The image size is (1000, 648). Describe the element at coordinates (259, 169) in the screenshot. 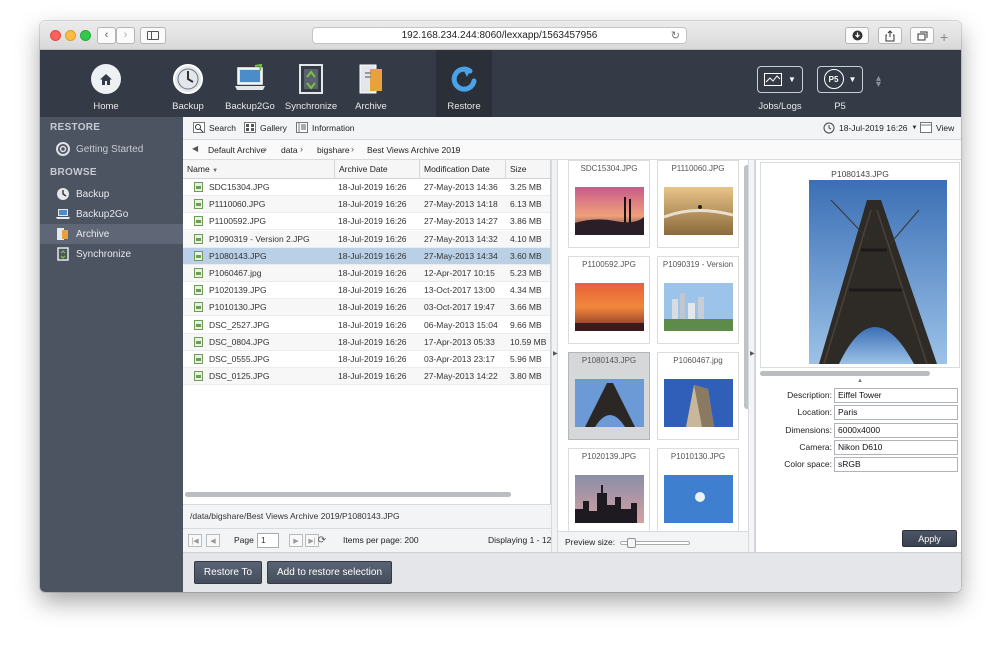

I see `column-header-name: Name ▼` at that location.